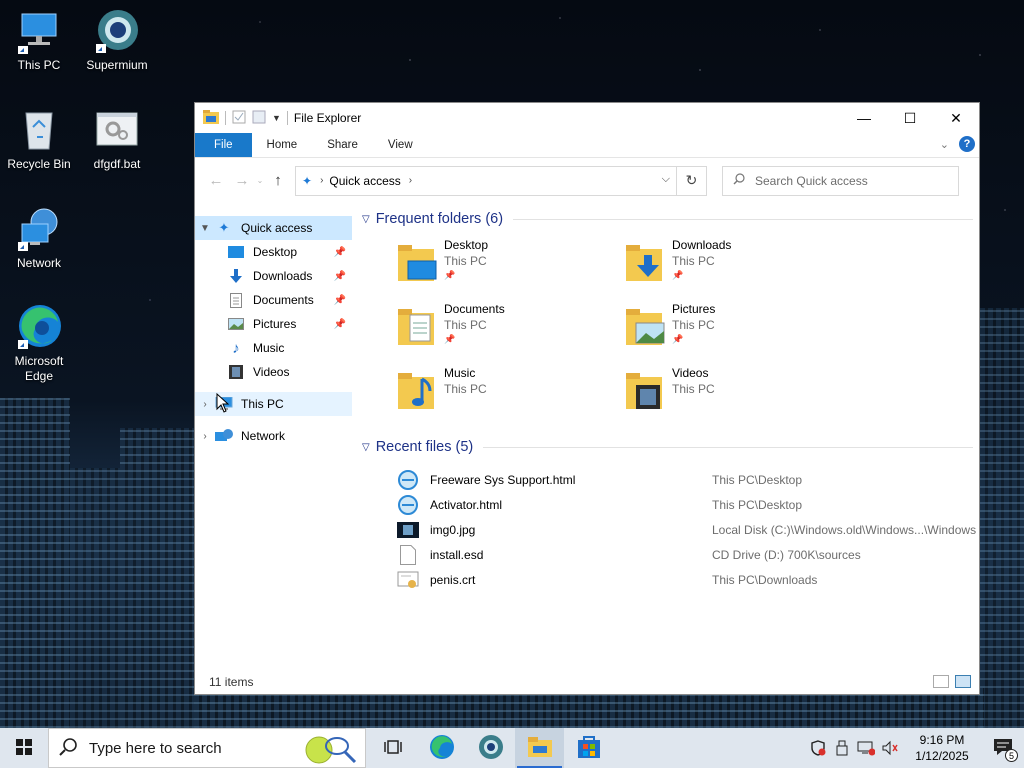  I want to click on search-box, so click(840, 180).